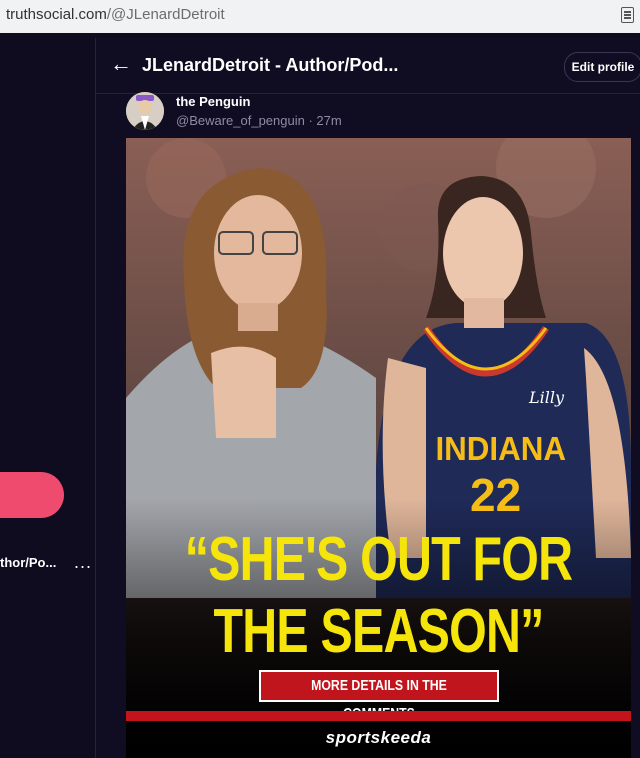 The image size is (640, 758). What do you see at coordinates (379, 596) in the screenshot?
I see `image-headline: “SHE'S OUT FOR THE SEASON”` at bounding box center [379, 596].